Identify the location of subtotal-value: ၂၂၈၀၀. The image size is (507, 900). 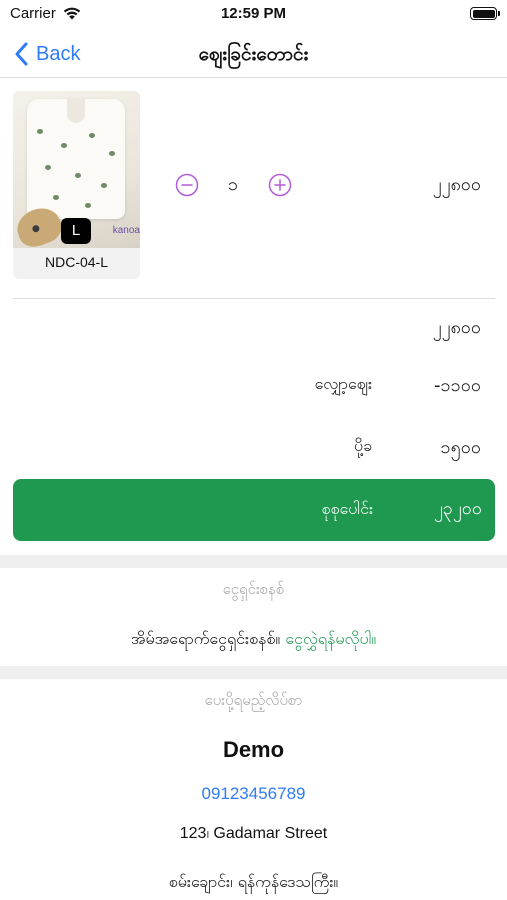
(456, 327).